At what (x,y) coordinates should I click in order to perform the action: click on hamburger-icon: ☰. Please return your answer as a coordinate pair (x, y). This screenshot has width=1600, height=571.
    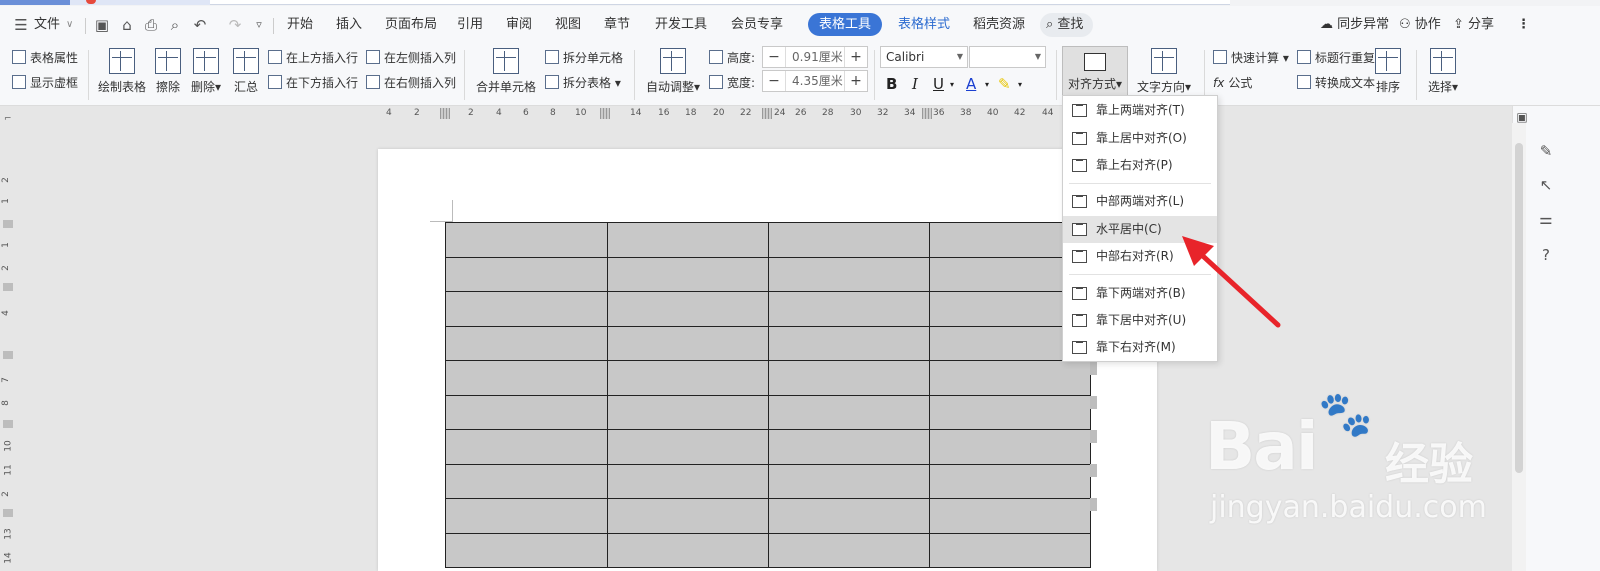
    Looking at the image, I should click on (21, 25).